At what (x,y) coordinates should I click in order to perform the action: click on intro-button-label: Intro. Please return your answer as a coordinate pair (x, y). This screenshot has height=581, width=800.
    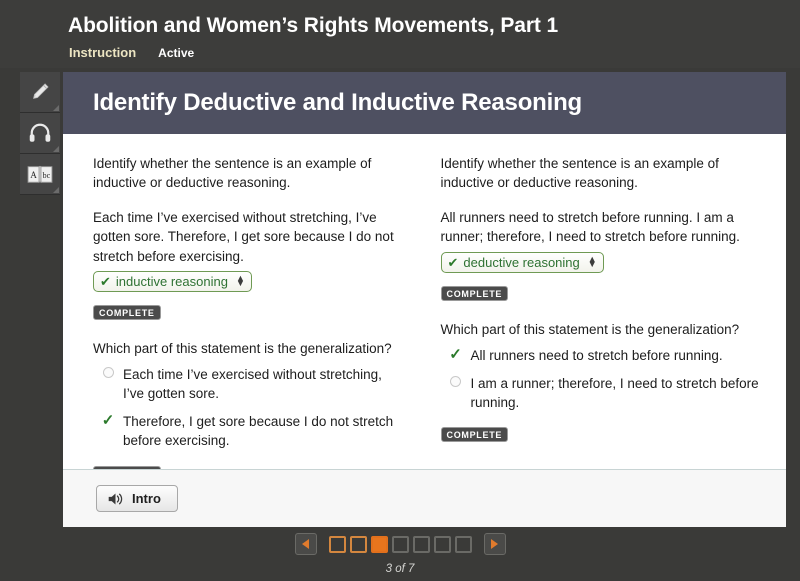
    Looking at the image, I should click on (146, 498).